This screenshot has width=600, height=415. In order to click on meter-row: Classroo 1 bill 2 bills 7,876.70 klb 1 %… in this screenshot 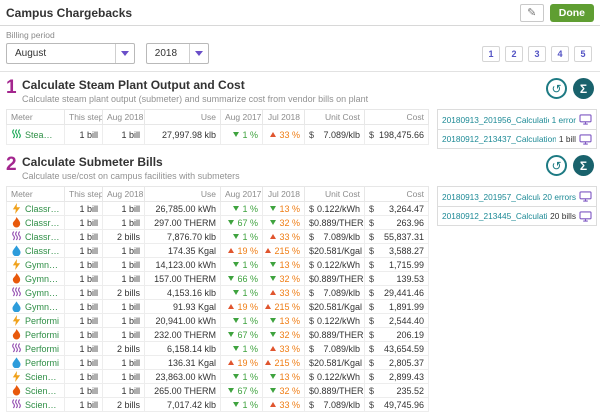, I will do `click(217, 236)`.